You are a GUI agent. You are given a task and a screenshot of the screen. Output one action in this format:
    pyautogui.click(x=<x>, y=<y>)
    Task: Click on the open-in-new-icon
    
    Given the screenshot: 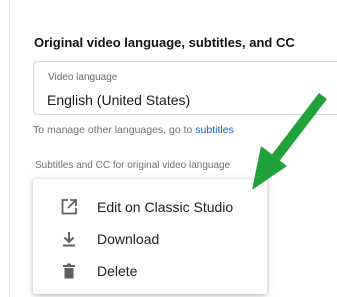 What is the action you would take?
    pyautogui.click(x=69, y=207)
    